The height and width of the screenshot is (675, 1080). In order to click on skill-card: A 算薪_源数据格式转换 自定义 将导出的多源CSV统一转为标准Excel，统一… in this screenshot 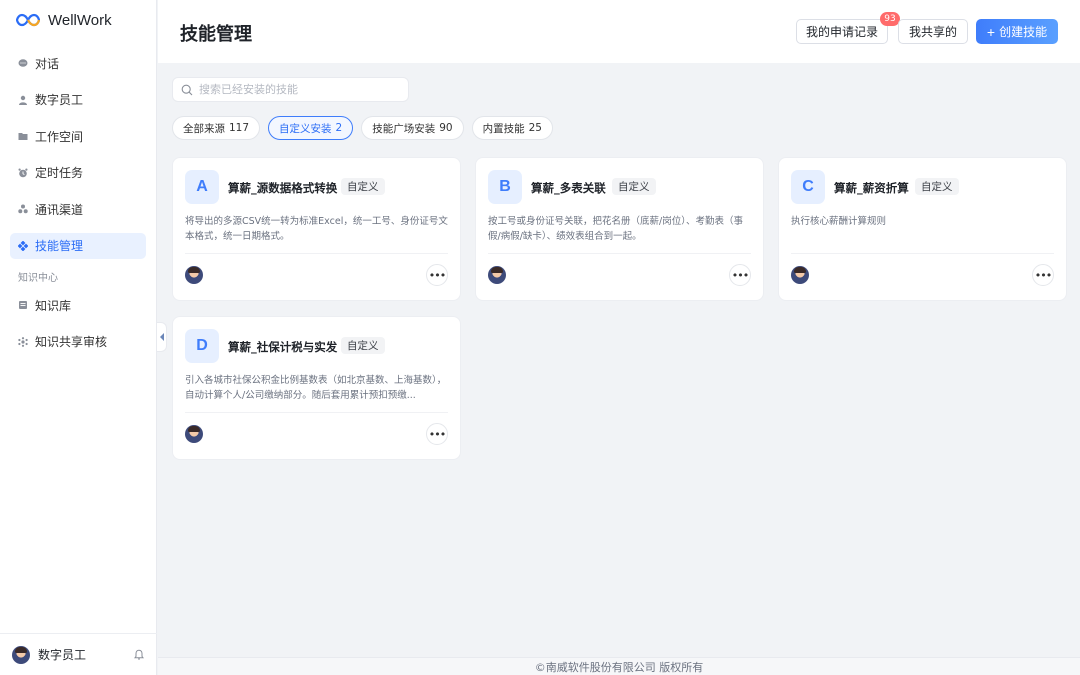, I will do `click(316, 229)`.